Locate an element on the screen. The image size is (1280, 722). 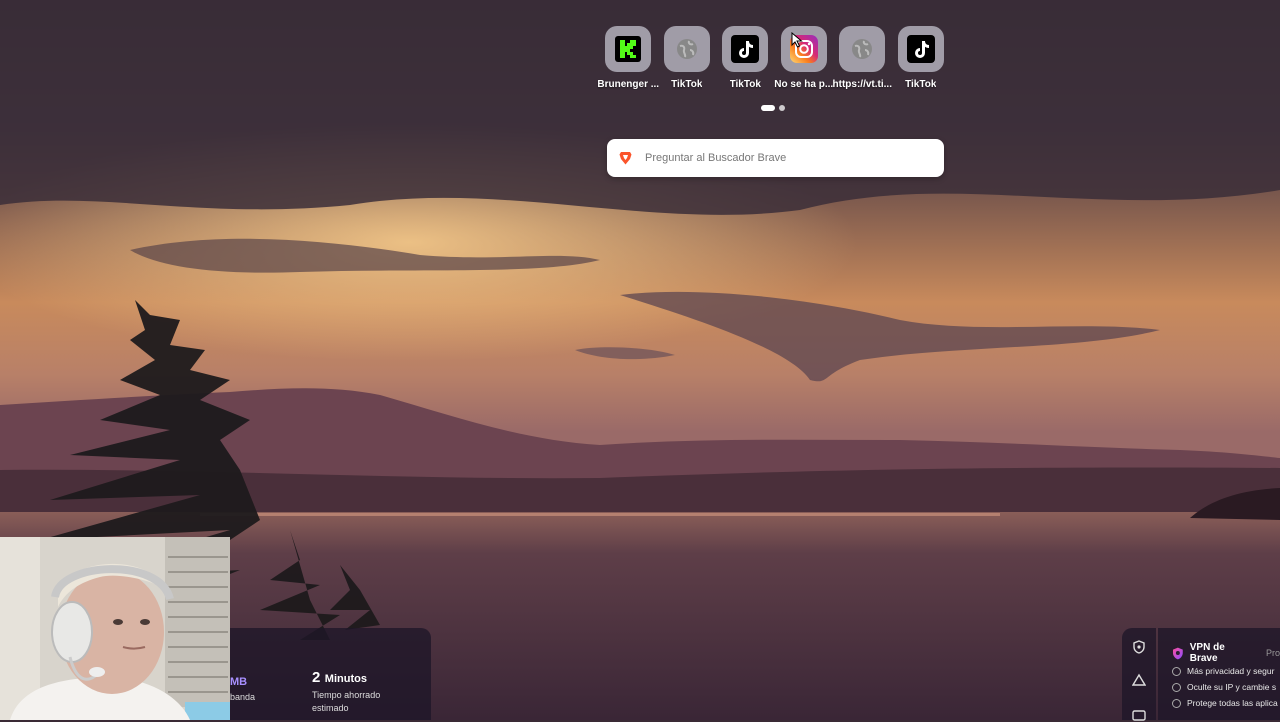
instagram-icon is located at coordinates (803, 49).